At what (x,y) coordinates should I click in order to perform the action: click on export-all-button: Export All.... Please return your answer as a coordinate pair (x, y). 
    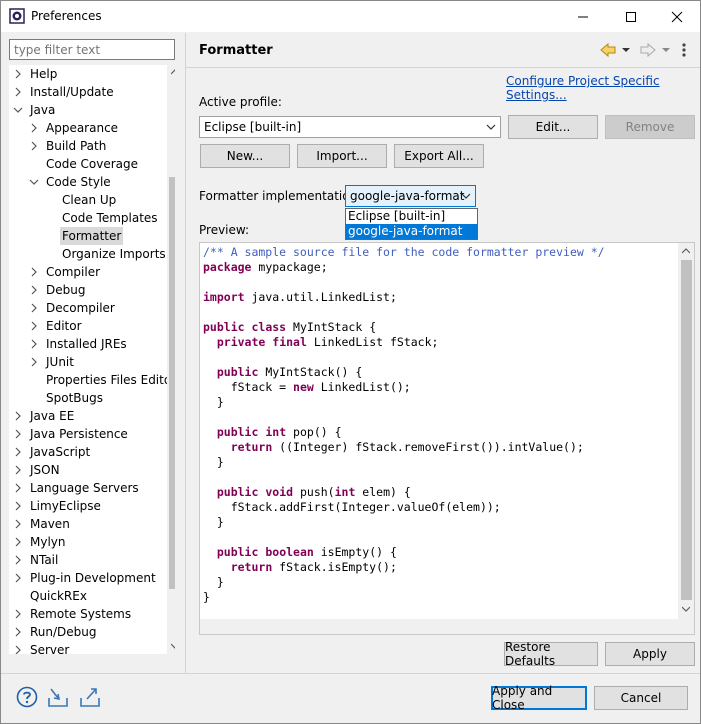
    Looking at the image, I should click on (439, 156).